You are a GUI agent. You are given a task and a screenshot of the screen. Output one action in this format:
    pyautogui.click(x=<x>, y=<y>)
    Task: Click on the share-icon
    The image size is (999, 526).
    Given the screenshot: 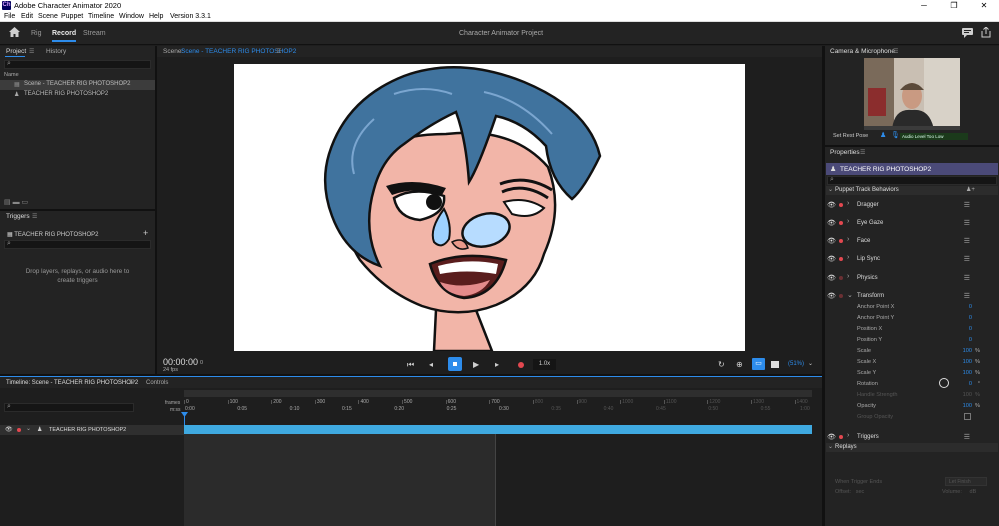 What is the action you would take?
    pyautogui.click(x=986, y=32)
    